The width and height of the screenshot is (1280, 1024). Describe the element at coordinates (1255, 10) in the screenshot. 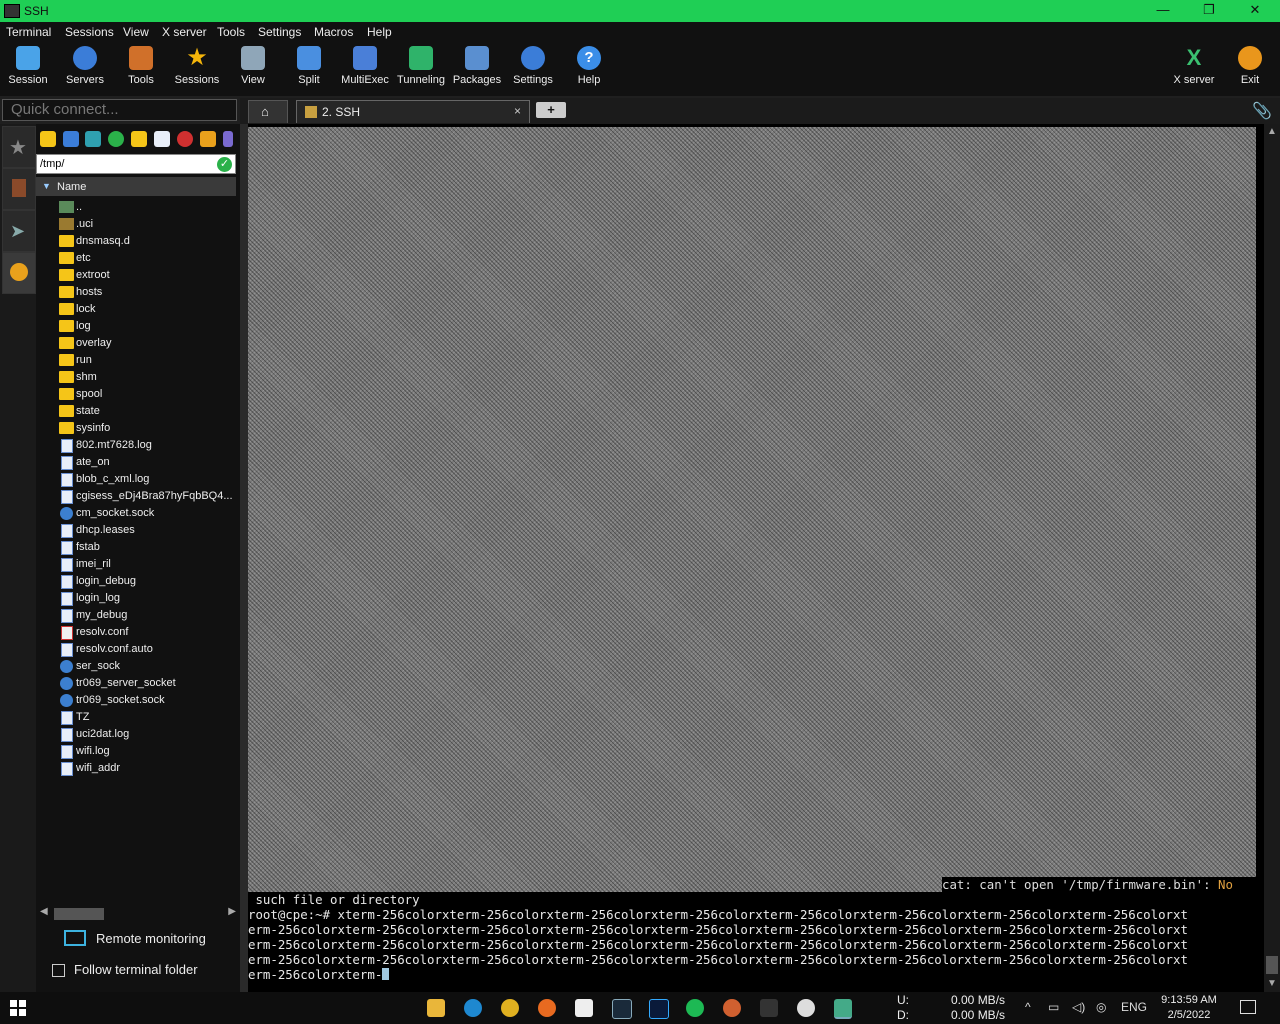

I see `close-window-button: ✕` at that location.